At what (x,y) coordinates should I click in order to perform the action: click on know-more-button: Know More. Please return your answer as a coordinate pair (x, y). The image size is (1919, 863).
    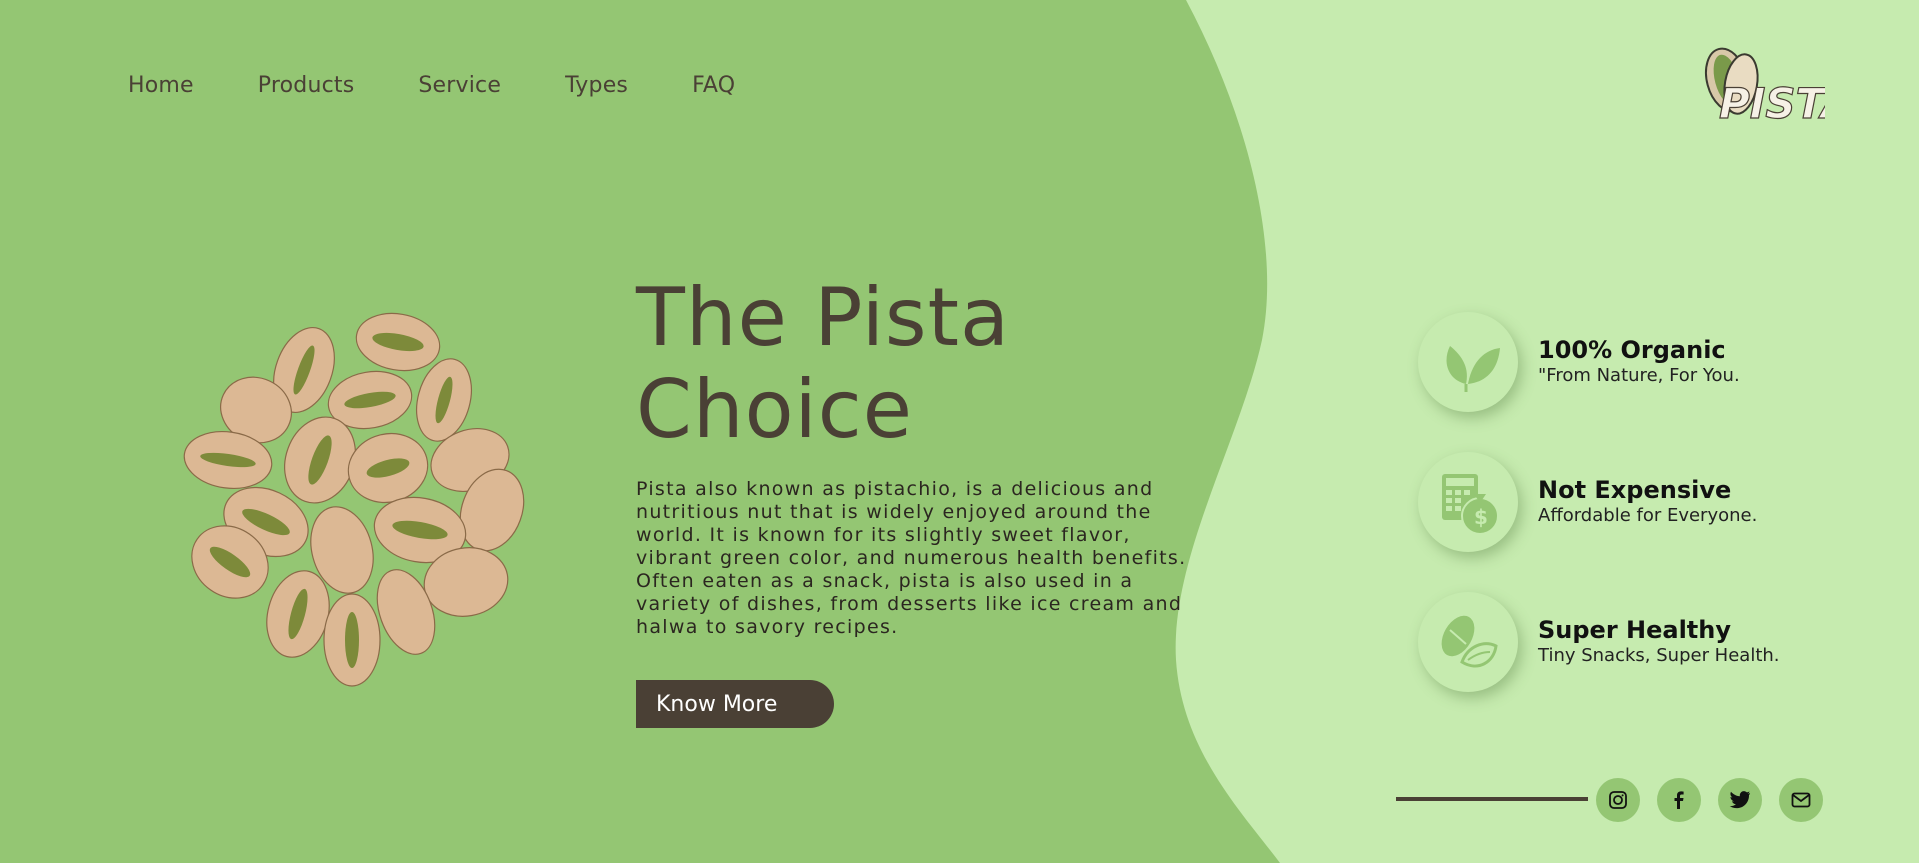
    Looking at the image, I should click on (735, 704).